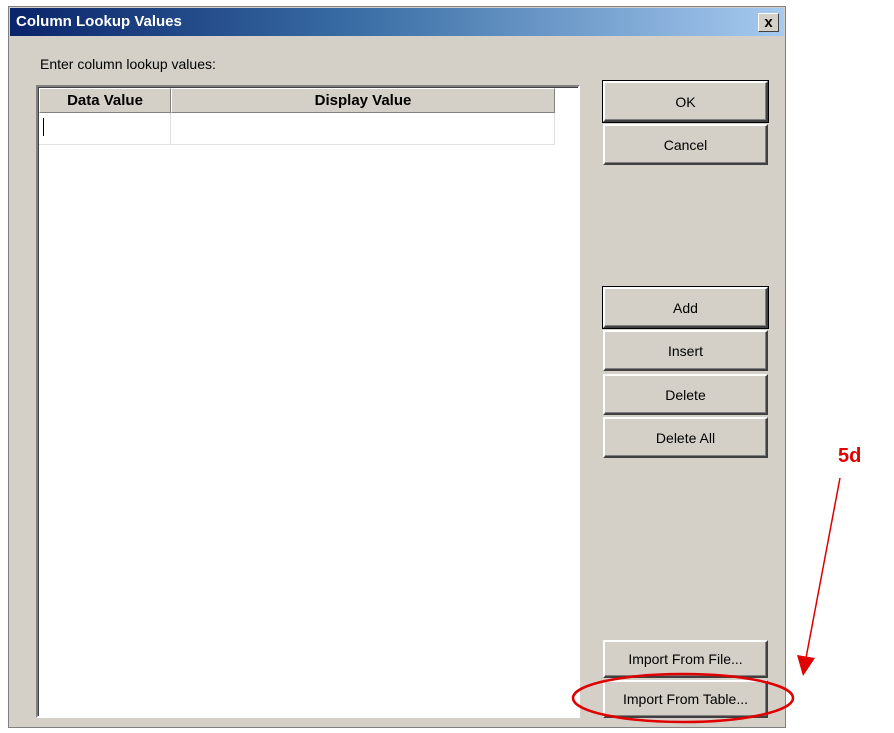 Image resolution: width=894 pixels, height=733 pixels. I want to click on annotation-arrow-line, so click(823, 568).